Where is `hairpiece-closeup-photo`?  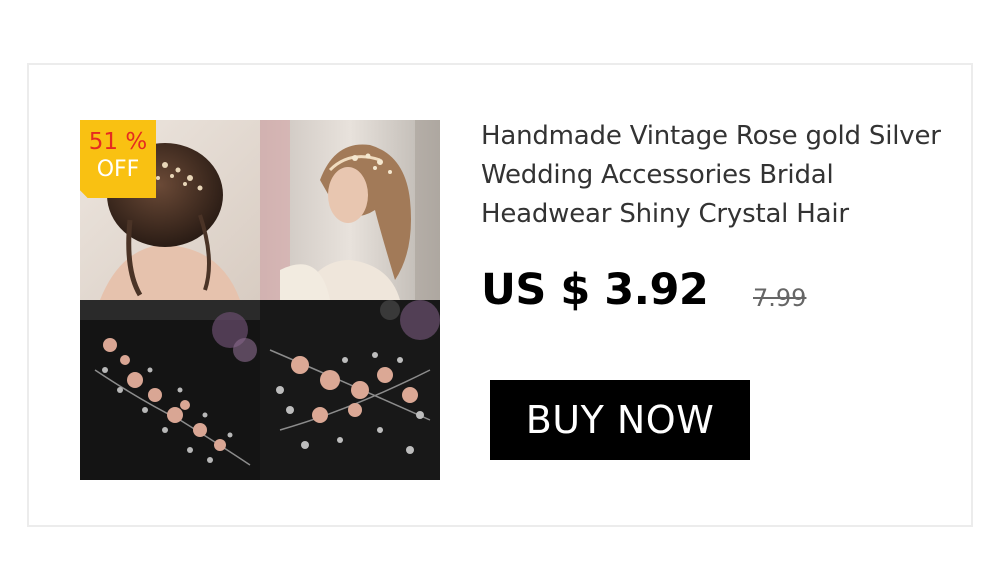
hairpiece-closeup-photo is located at coordinates (350, 390).